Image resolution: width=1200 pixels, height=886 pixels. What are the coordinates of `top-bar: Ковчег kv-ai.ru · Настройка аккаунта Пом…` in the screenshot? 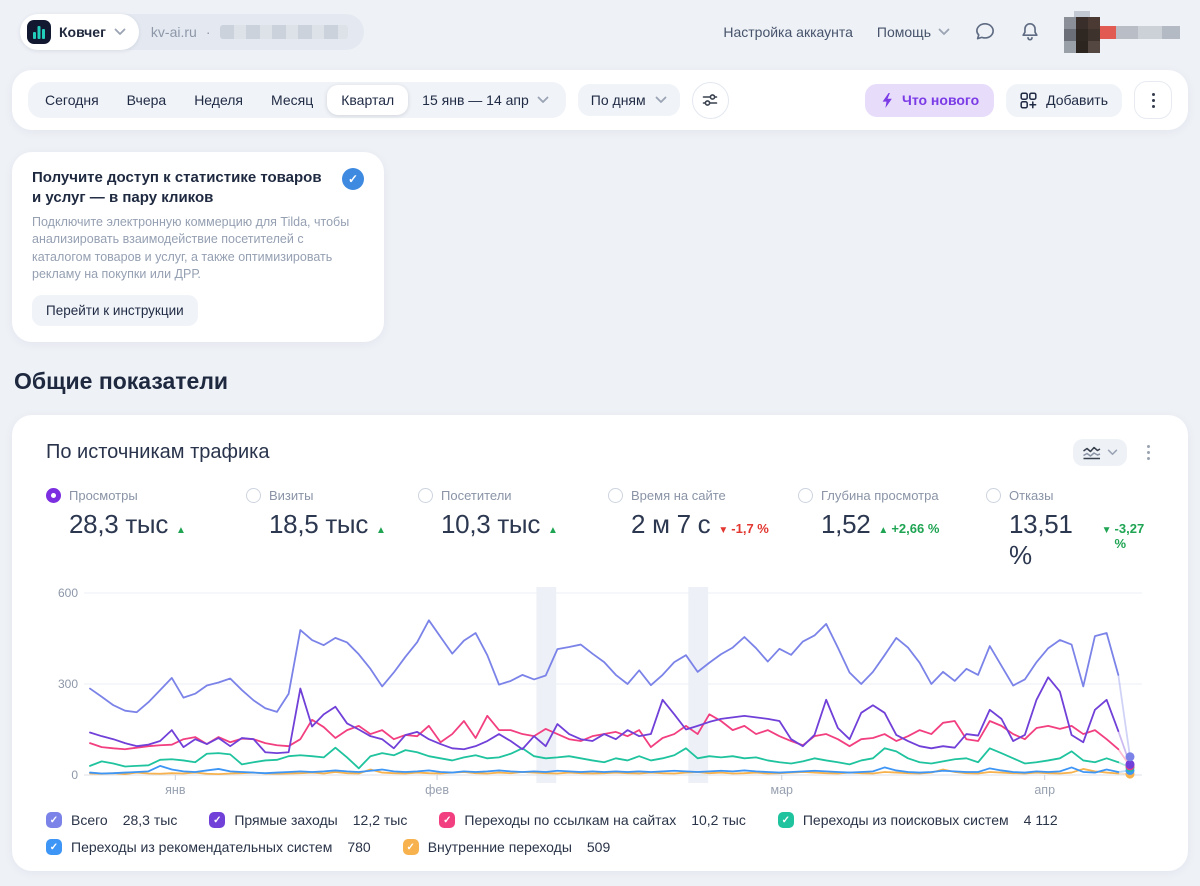 It's located at (600, 30).